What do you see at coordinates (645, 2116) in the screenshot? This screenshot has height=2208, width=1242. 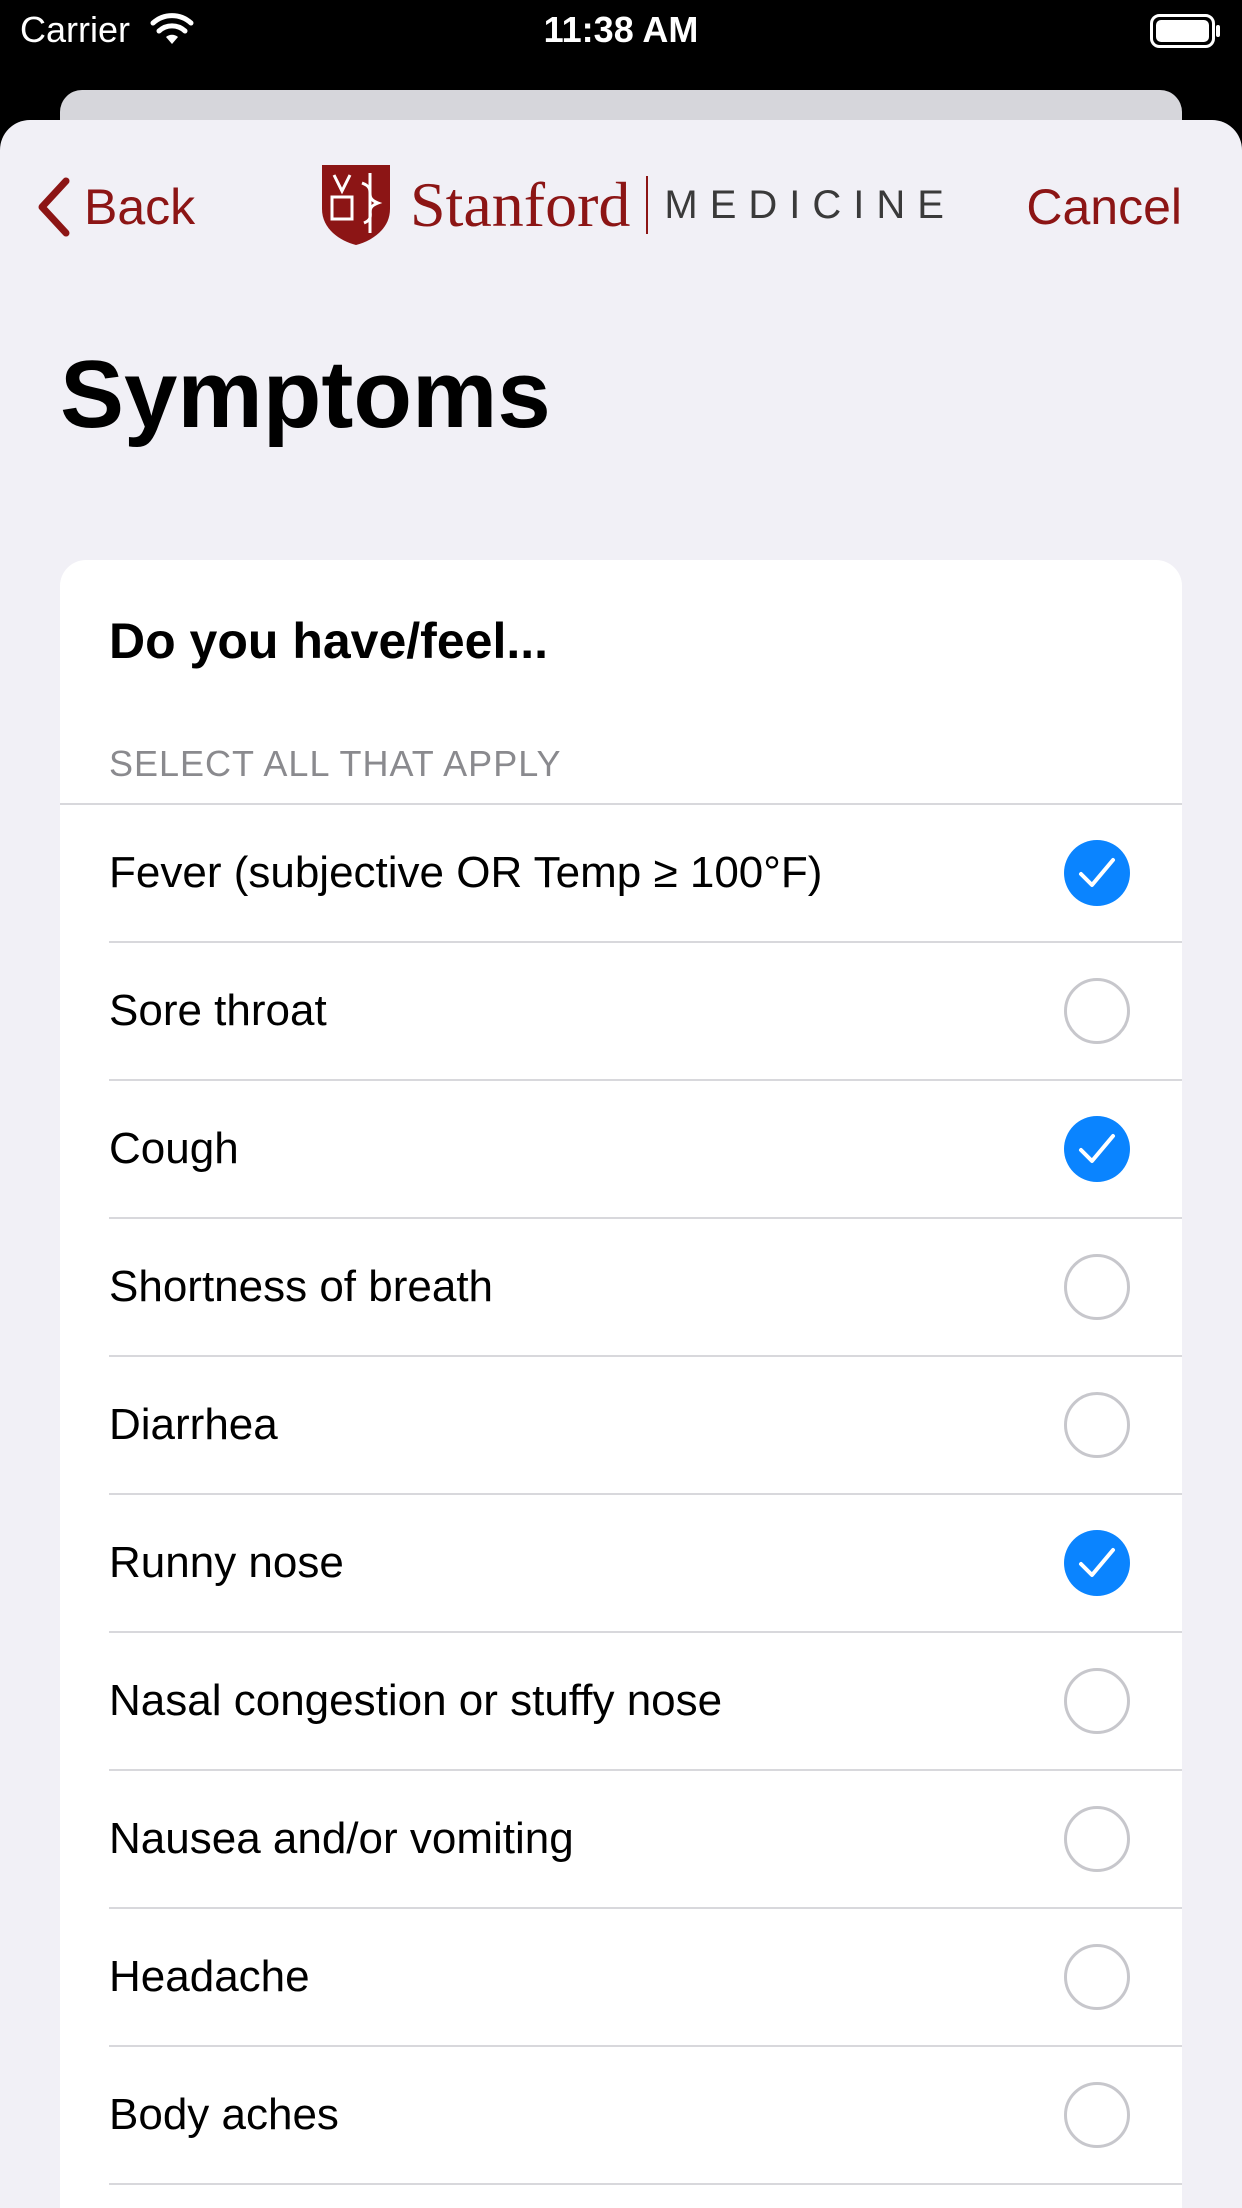 I see `option-body-aches: Body aches` at bounding box center [645, 2116].